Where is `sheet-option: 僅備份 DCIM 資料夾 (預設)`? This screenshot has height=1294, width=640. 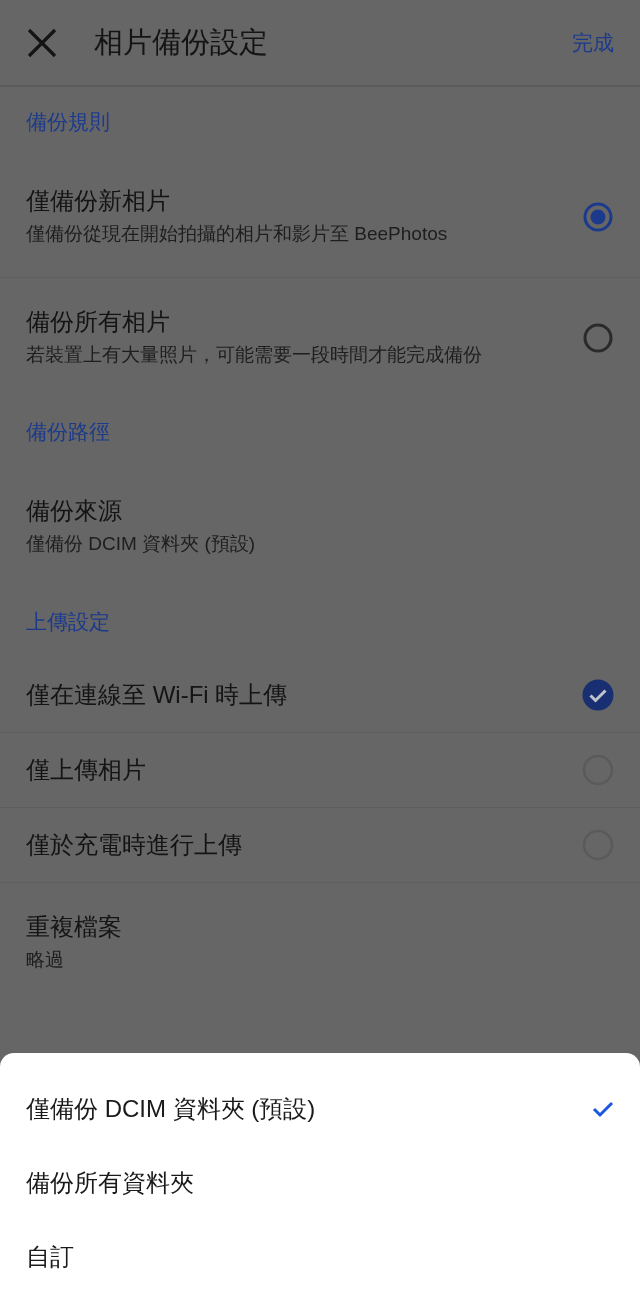 sheet-option: 僅備份 DCIM 資料夾 (預設) is located at coordinates (320, 1109).